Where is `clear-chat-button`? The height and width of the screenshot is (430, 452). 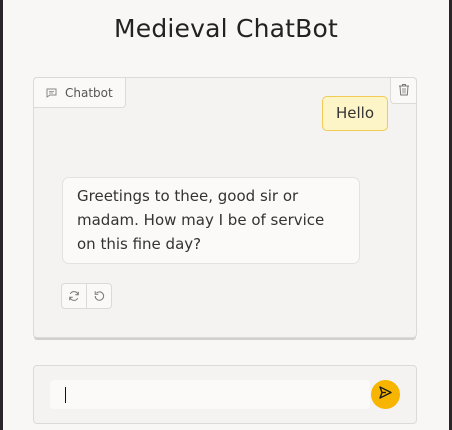
clear-chat-button is located at coordinates (403, 90).